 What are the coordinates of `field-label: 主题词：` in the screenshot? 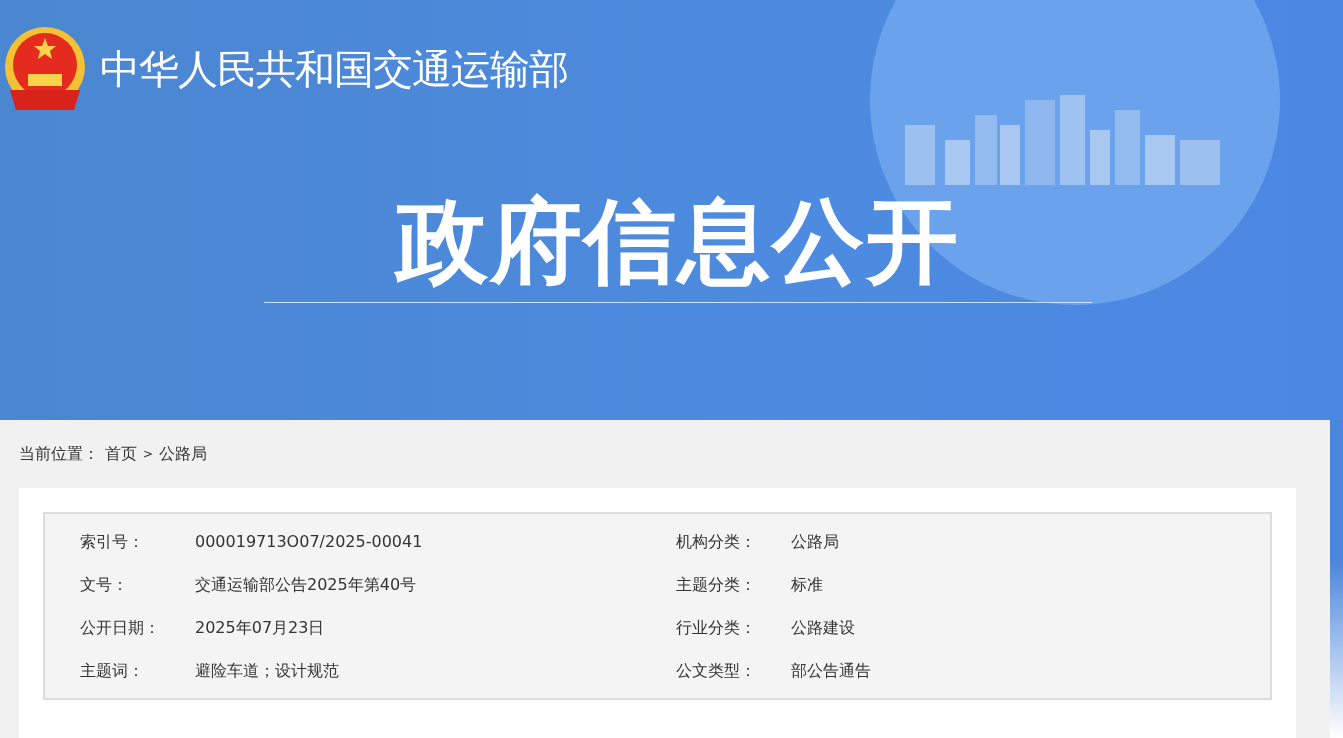 It's located at (112, 670).